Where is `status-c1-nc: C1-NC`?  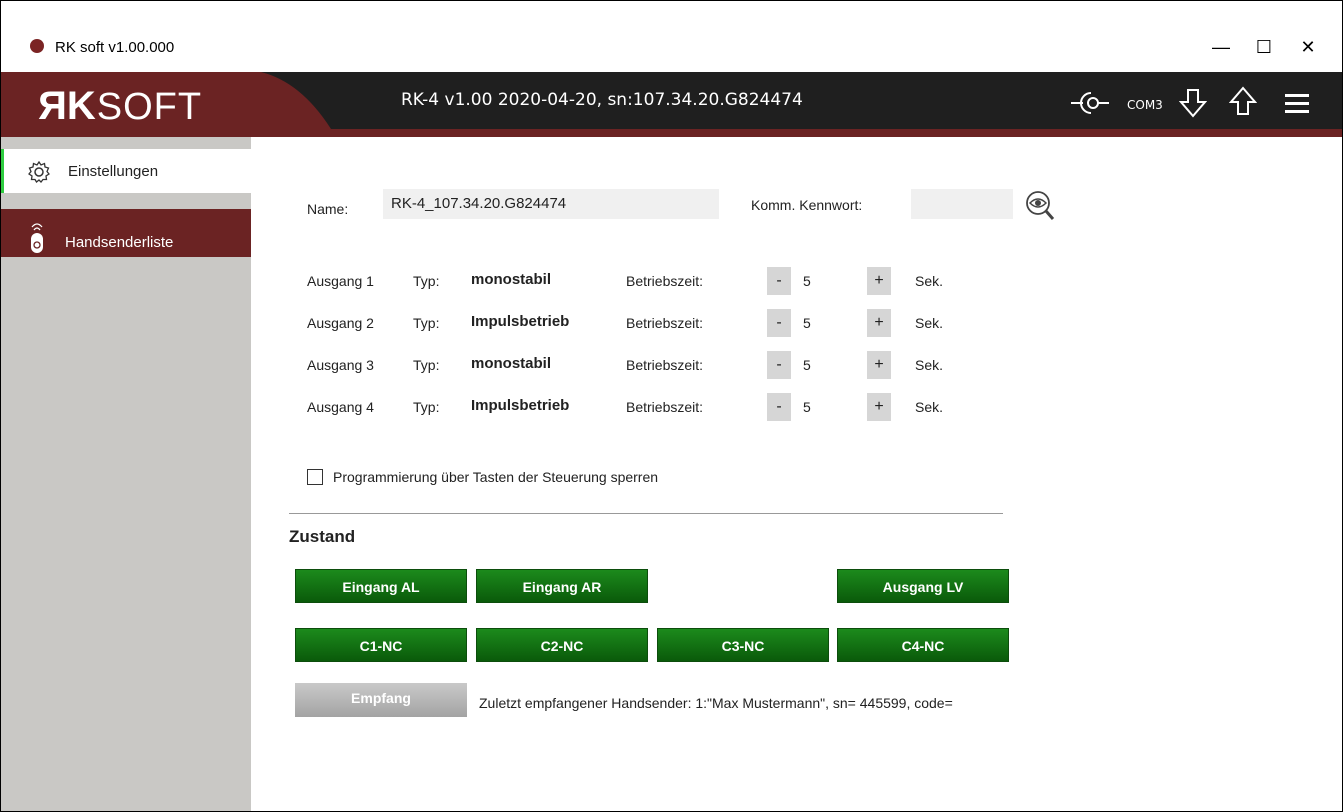 status-c1-nc: C1-NC is located at coordinates (381, 645).